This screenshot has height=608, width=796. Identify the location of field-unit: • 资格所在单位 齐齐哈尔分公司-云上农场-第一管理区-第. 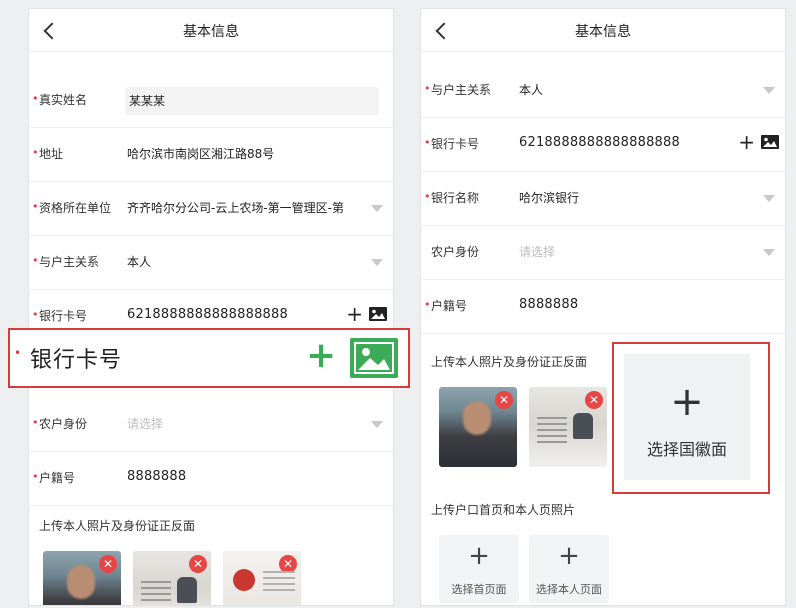
(211, 208).